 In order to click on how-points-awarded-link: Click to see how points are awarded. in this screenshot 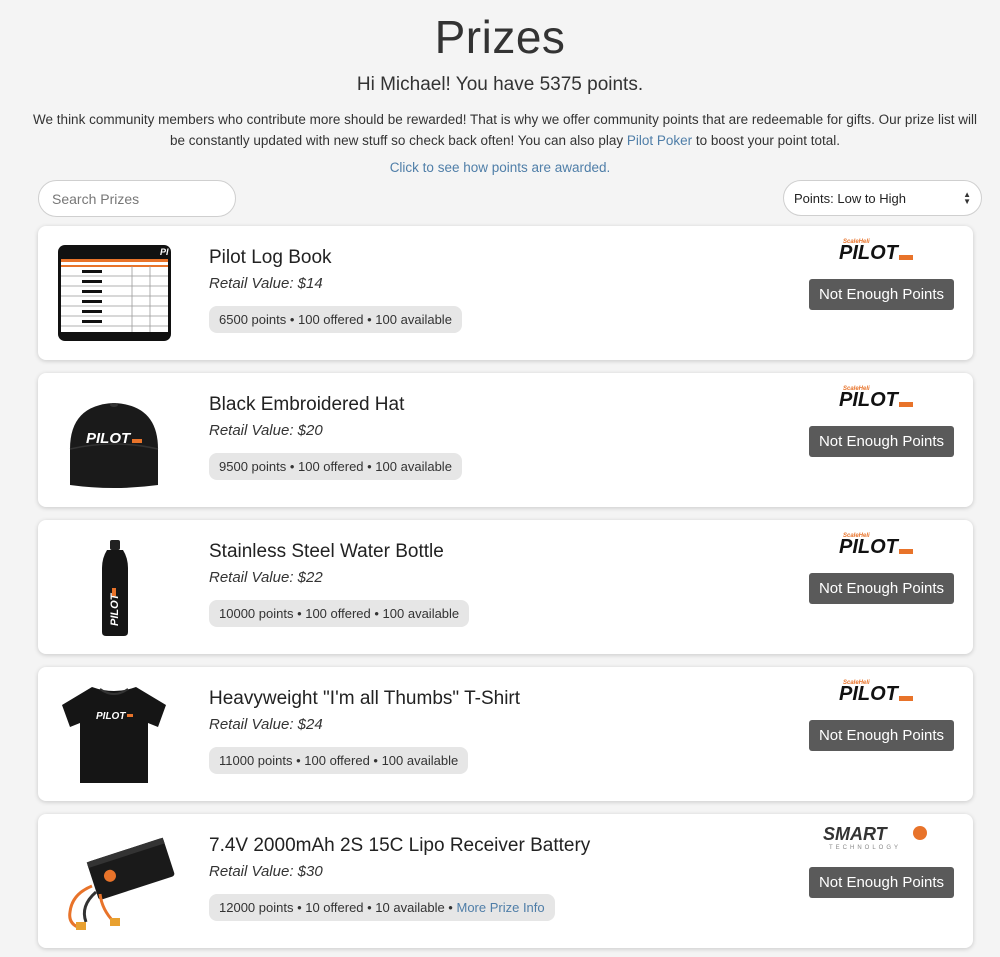, I will do `click(500, 167)`.